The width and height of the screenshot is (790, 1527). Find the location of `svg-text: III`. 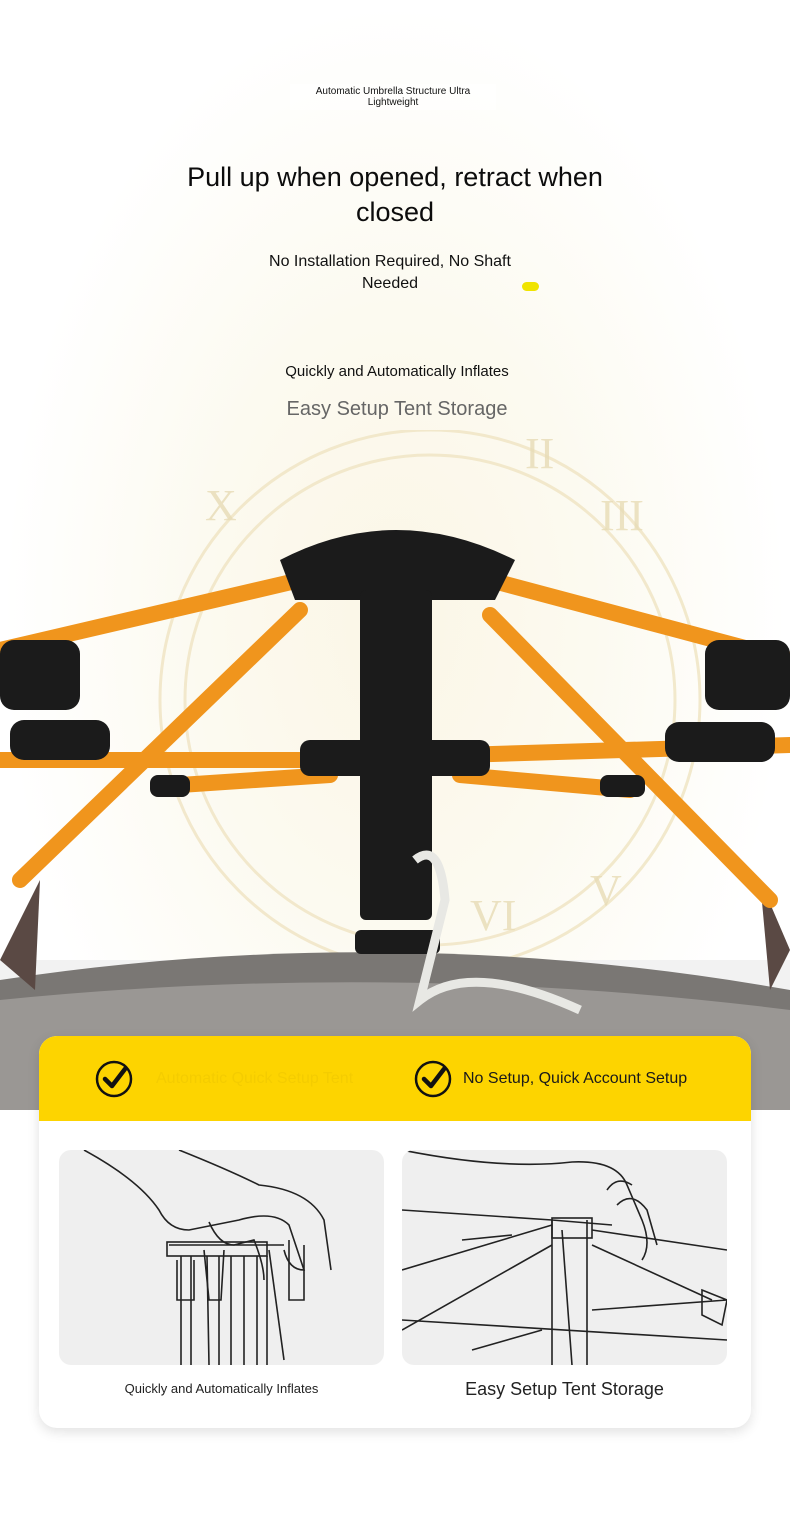

svg-text: III is located at coordinates (622, 515).